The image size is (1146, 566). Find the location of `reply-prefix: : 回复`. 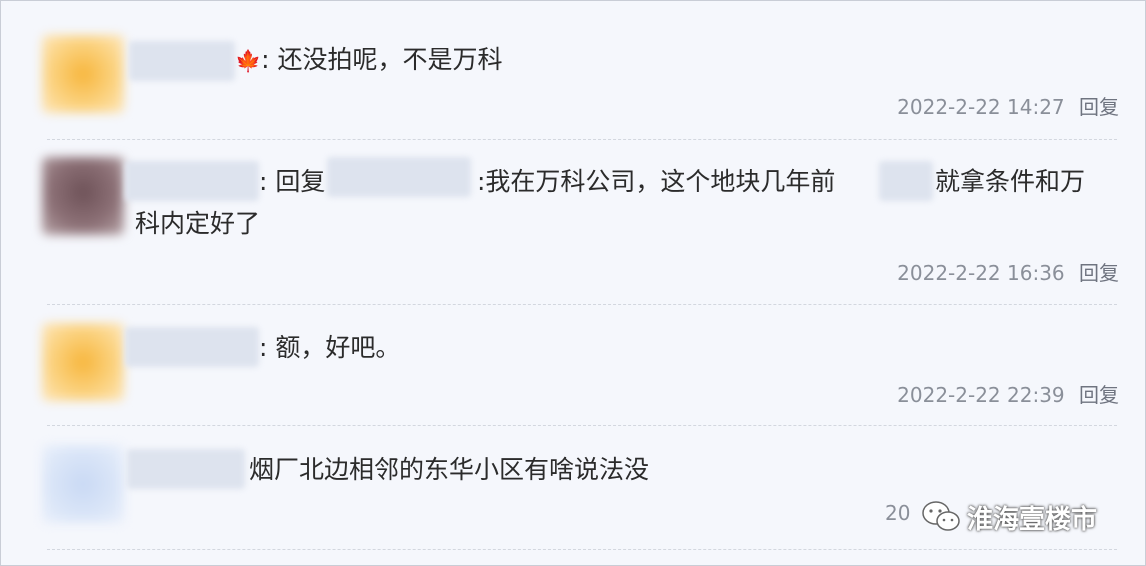

reply-prefix: : 回复 is located at coordinates (292, 181).